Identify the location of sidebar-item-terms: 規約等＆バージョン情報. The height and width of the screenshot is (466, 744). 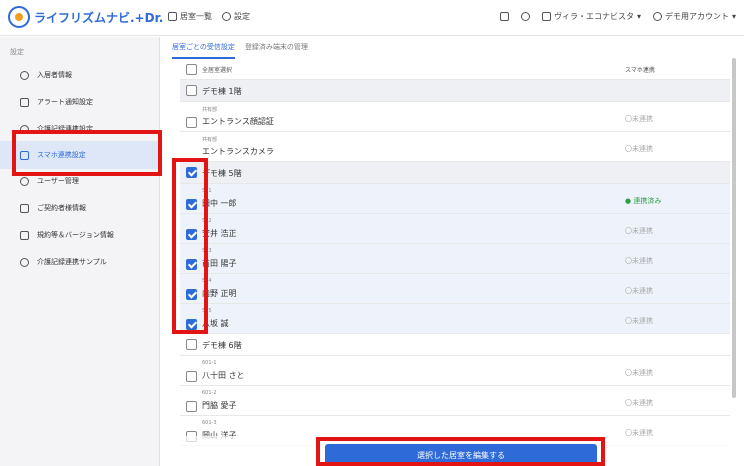
(80, 235).